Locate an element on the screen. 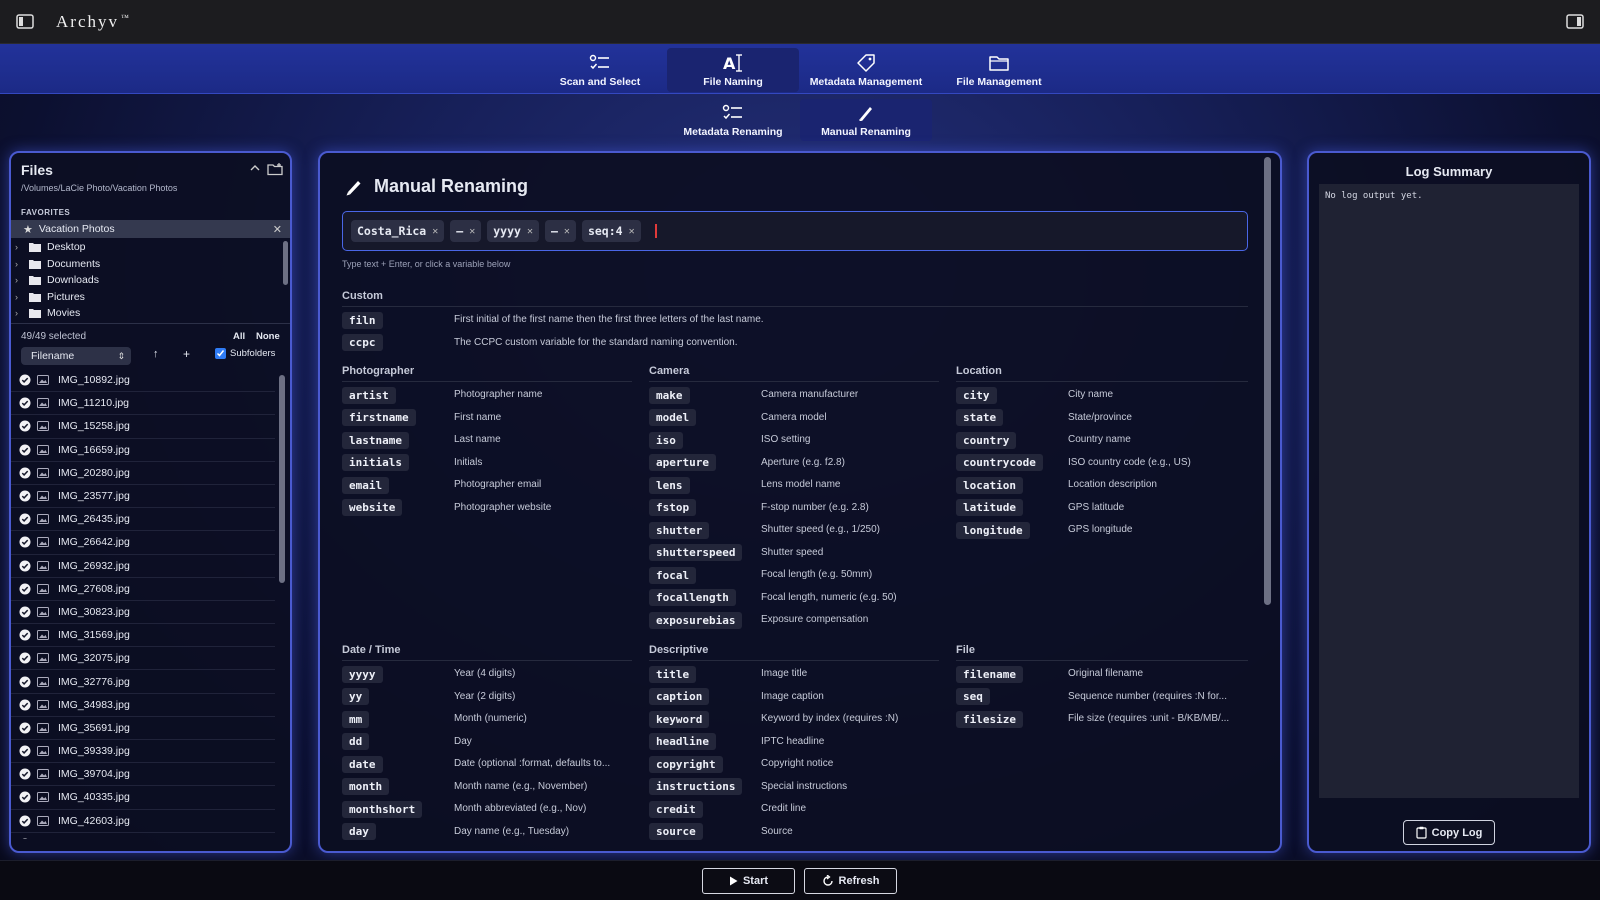  variable-chip: iso is located at coordinates (666, 440).